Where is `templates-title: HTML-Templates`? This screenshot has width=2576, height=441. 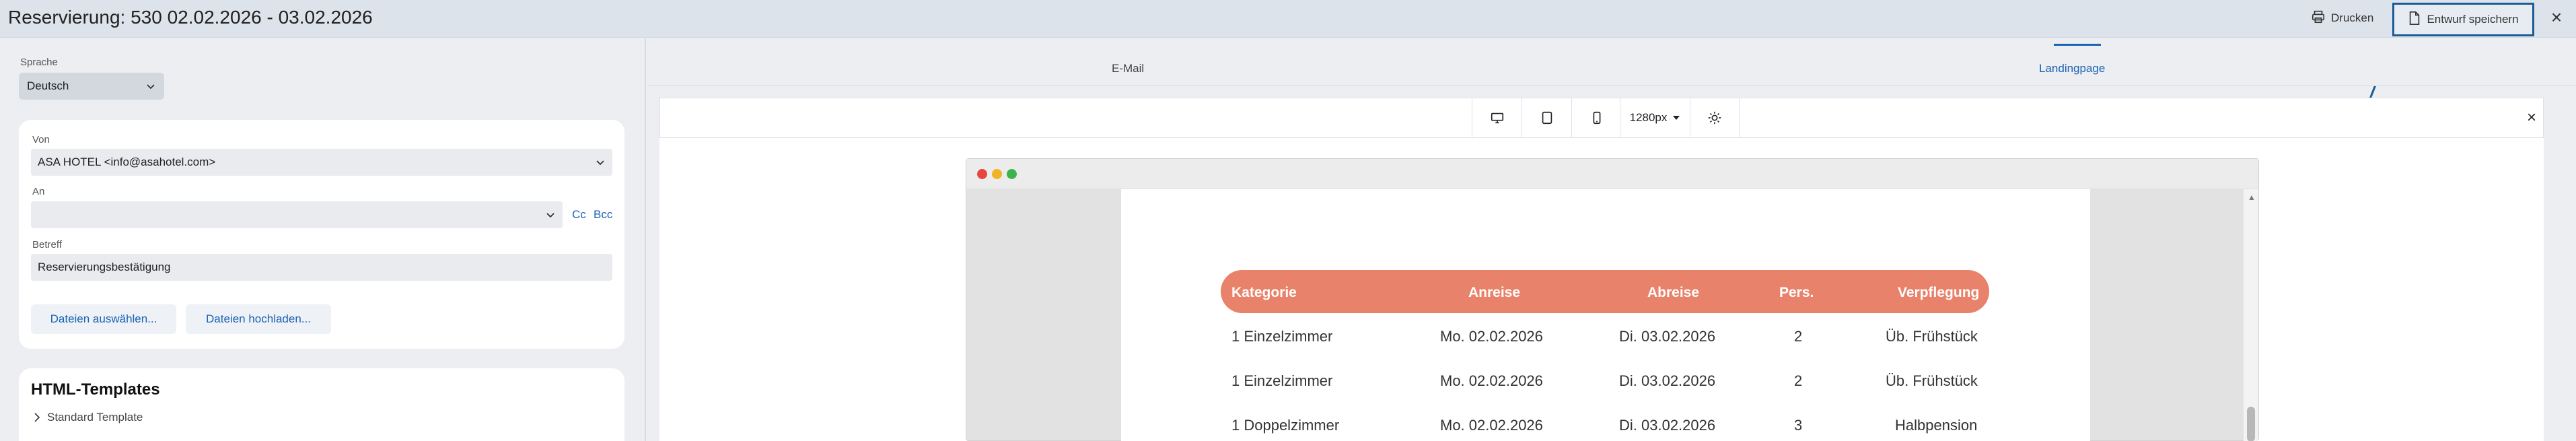 templates-title: HTML-Templates is located at coordinates (95, 389).